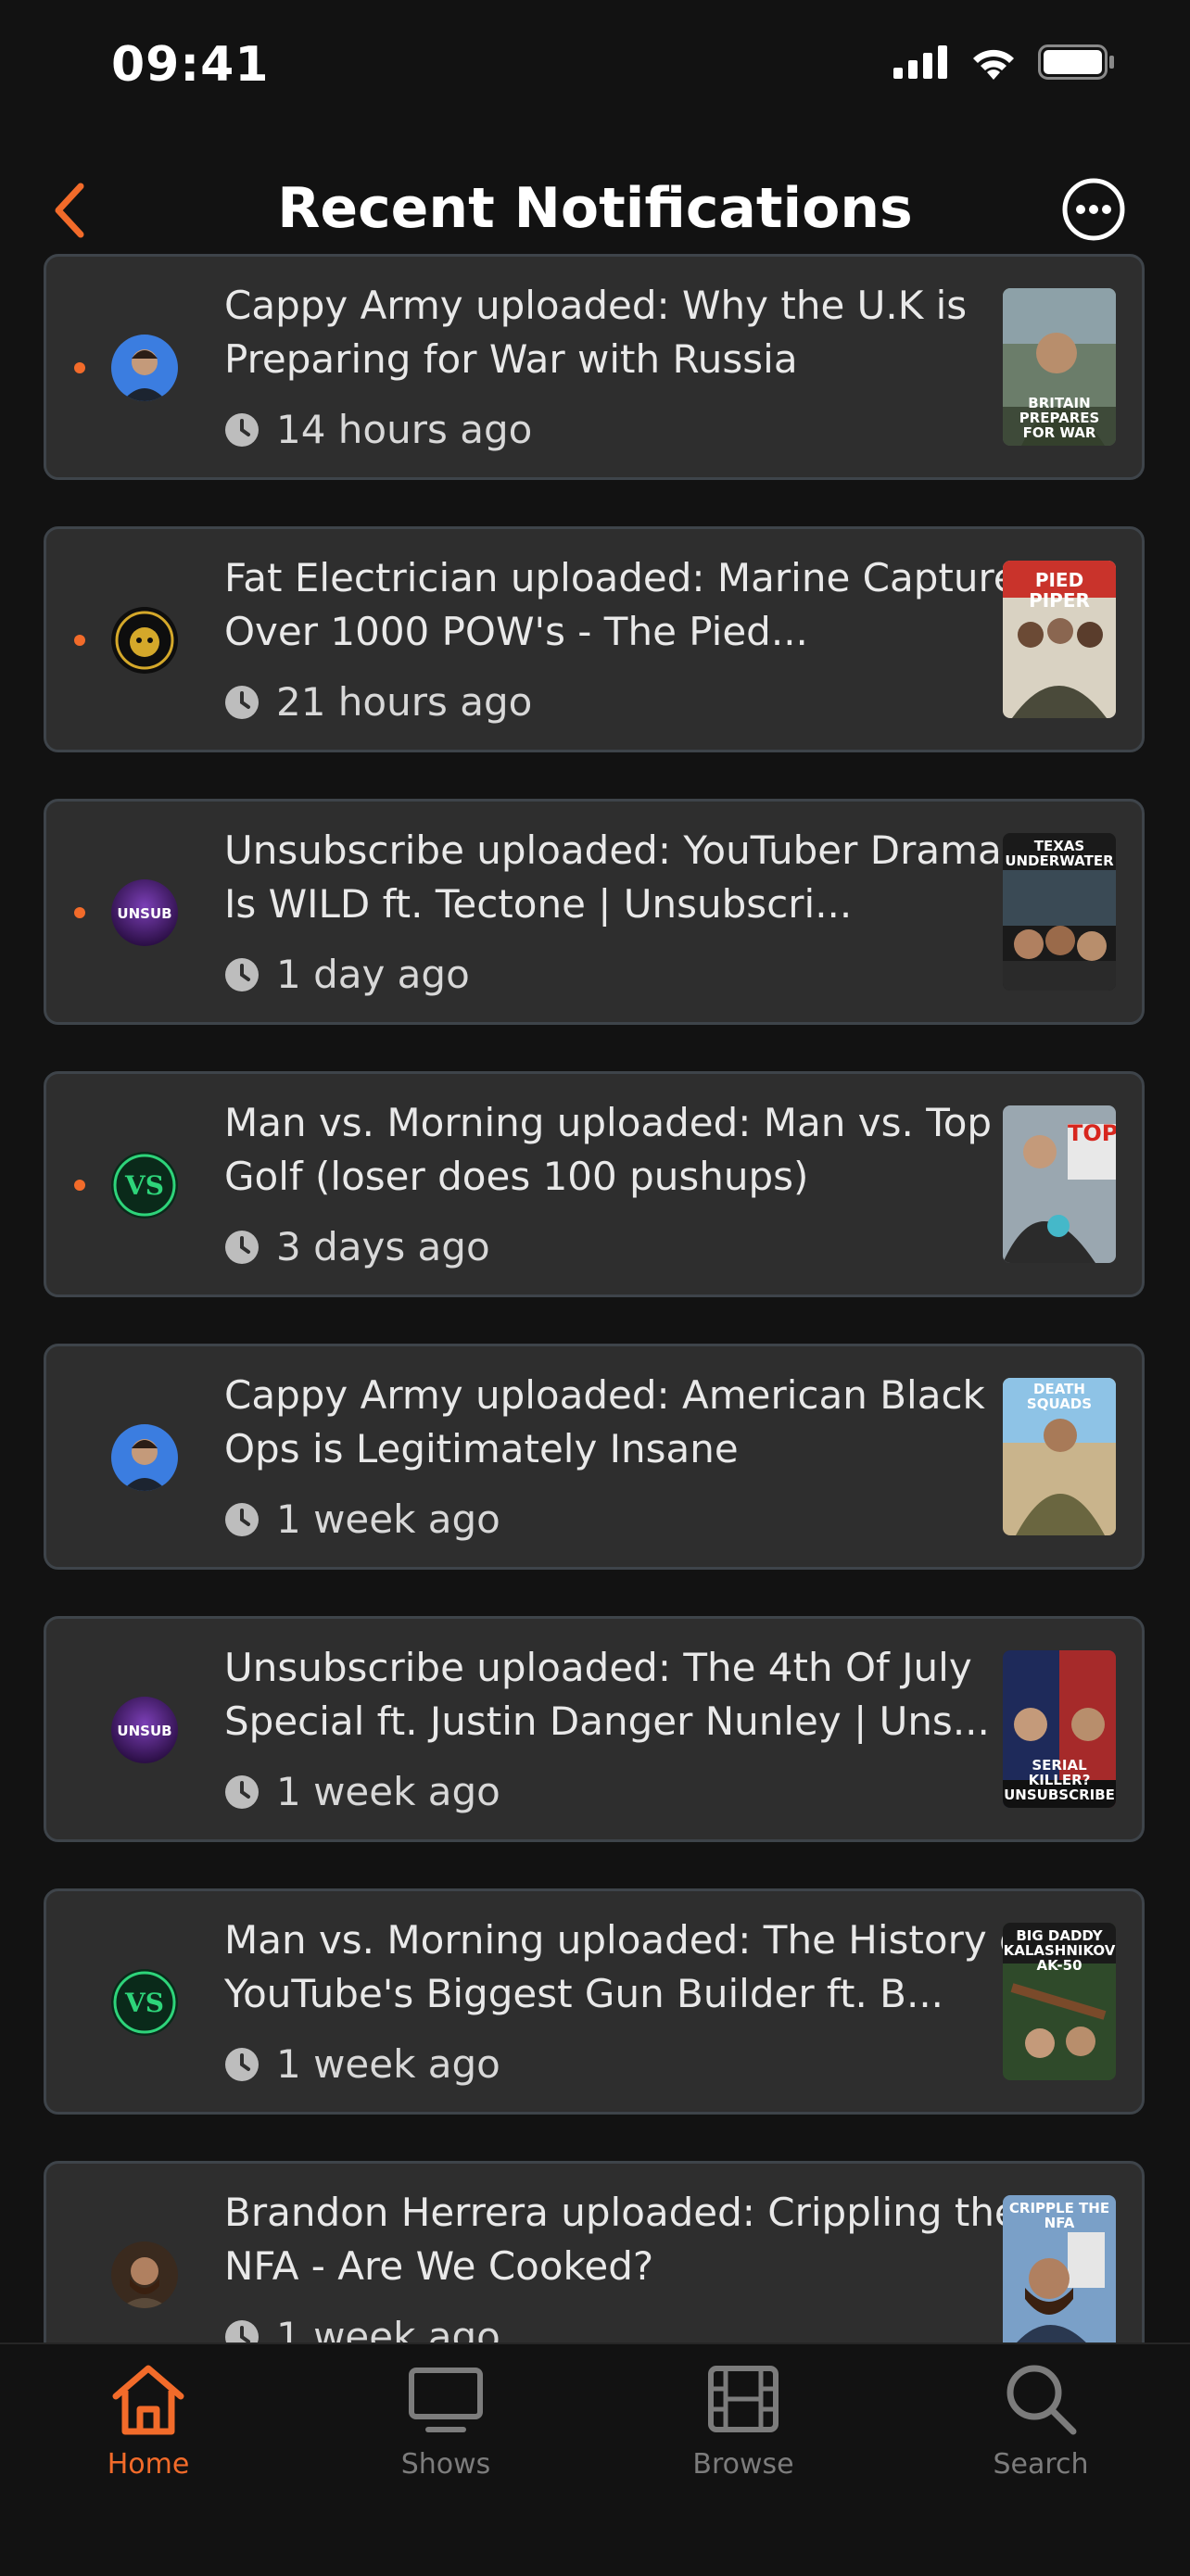 The image size is (1190, 2576). Describe the element at coordinates (1076, 62) in the screenshot. I see `battery-icon` at that location.